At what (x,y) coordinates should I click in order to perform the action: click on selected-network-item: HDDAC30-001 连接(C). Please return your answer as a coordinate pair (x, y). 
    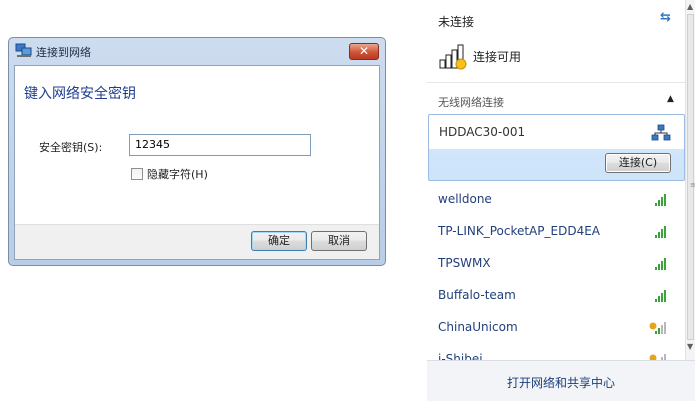
    Looking at the image, I should click on (556, 147).